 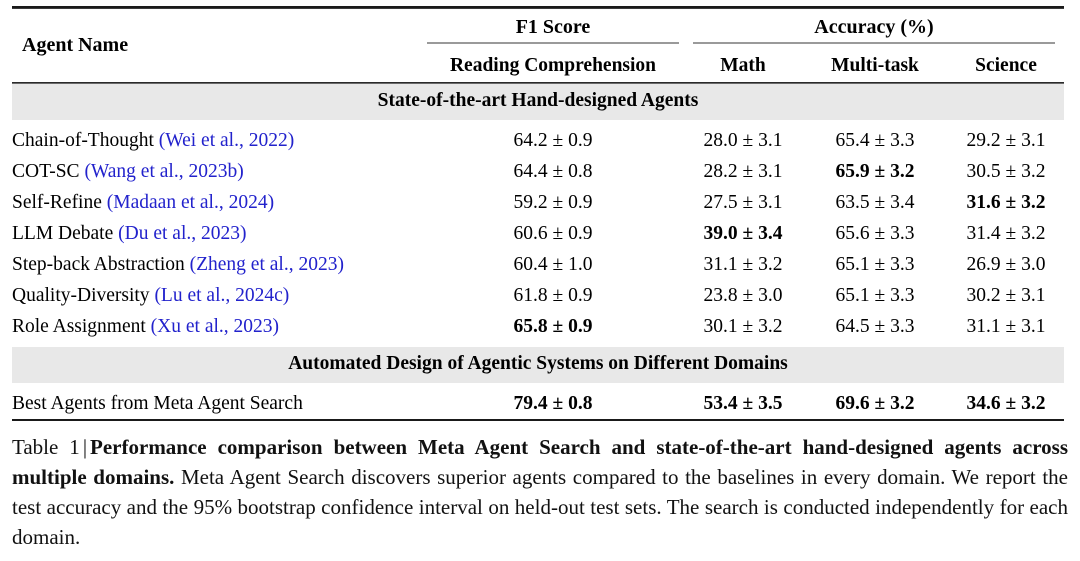 I want to click on cell-reading-comprehension: 59.2 ± 0.9, so click(x=553, y=202).